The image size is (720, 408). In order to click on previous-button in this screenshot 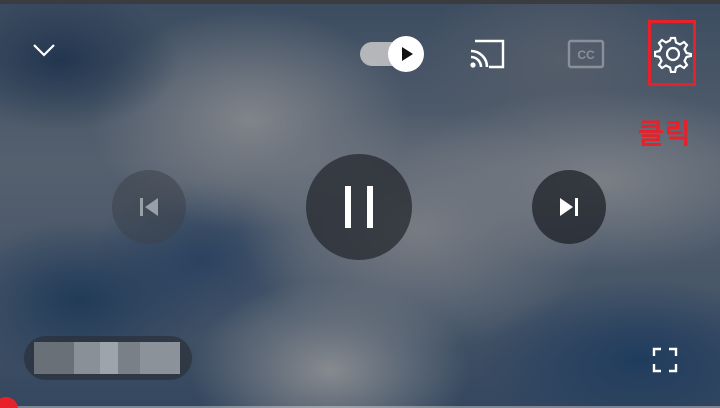, I will do `click(149, 207)`.